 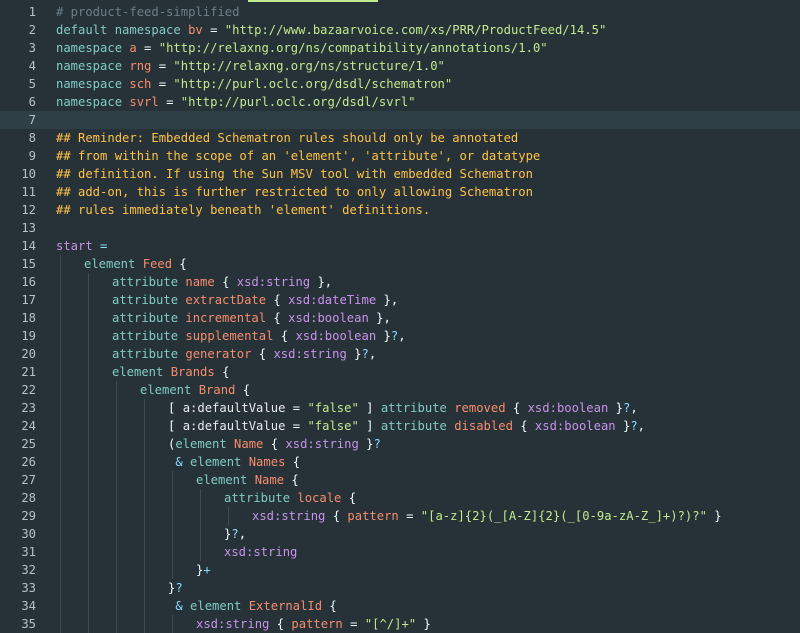 What do you see at coordinates (400, 246) in the screenshot?
I see `code-line: 14 start =` at bounding box center [400, 246].